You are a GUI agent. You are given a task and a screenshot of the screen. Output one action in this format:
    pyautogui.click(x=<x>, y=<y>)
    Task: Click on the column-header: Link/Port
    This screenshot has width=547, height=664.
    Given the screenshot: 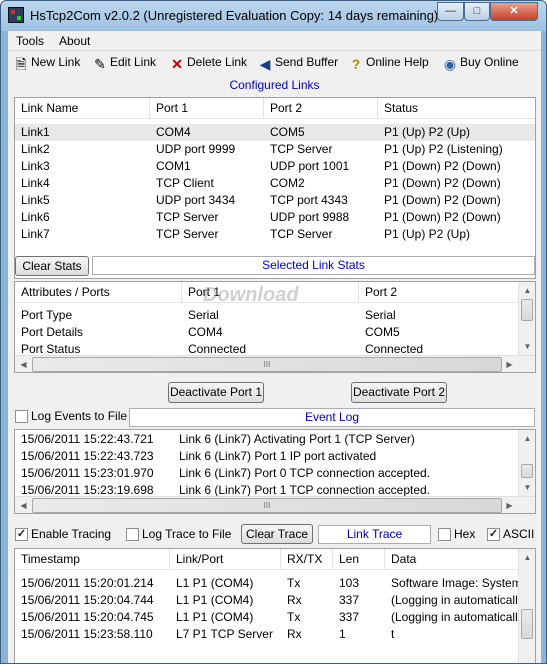 What is the action you would take?
    pyautogui.click(x=225, y=559)
    